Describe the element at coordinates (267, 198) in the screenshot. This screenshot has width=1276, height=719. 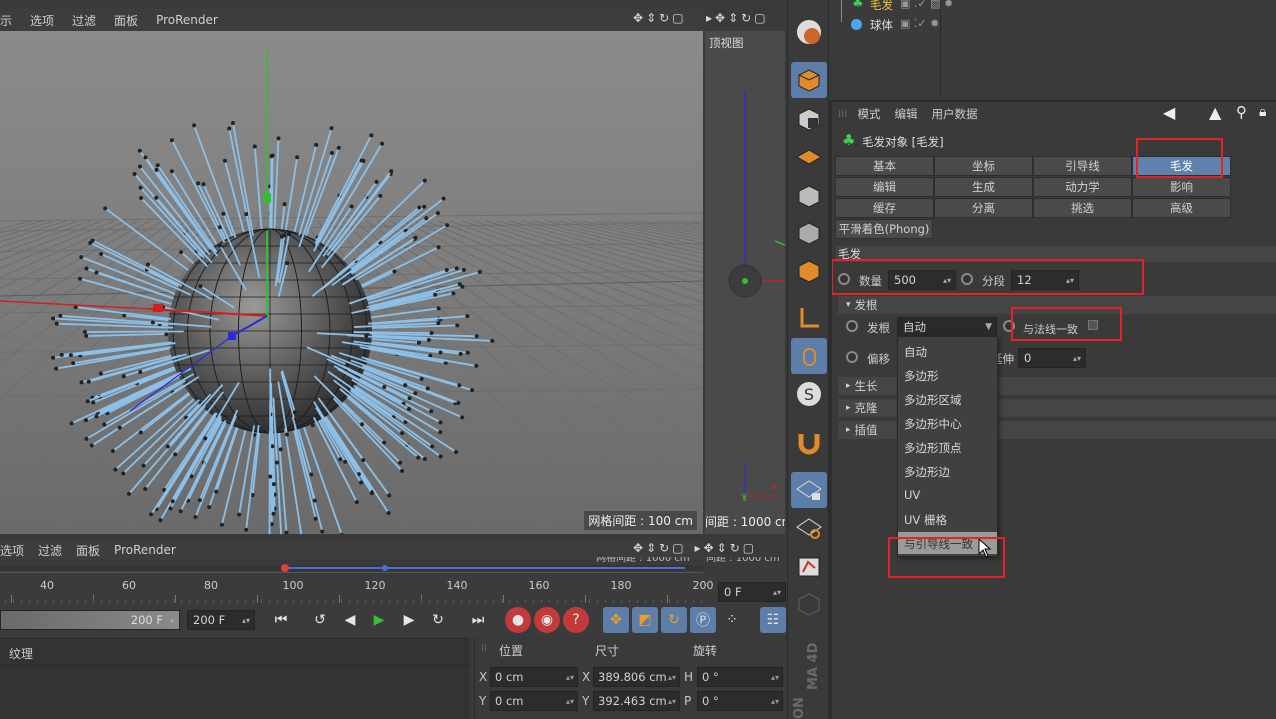
I see `y-axis-handle` at that location.